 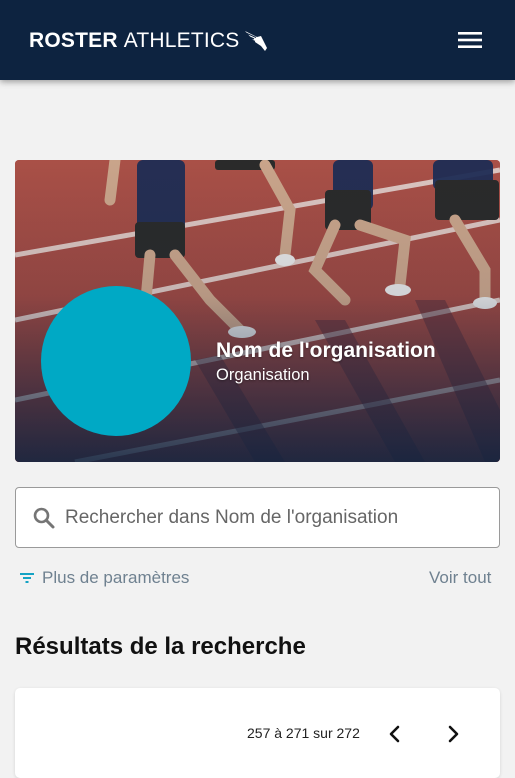 I want to click on logo: ROSTER ATHLETICS, so click(x=149, y=41).